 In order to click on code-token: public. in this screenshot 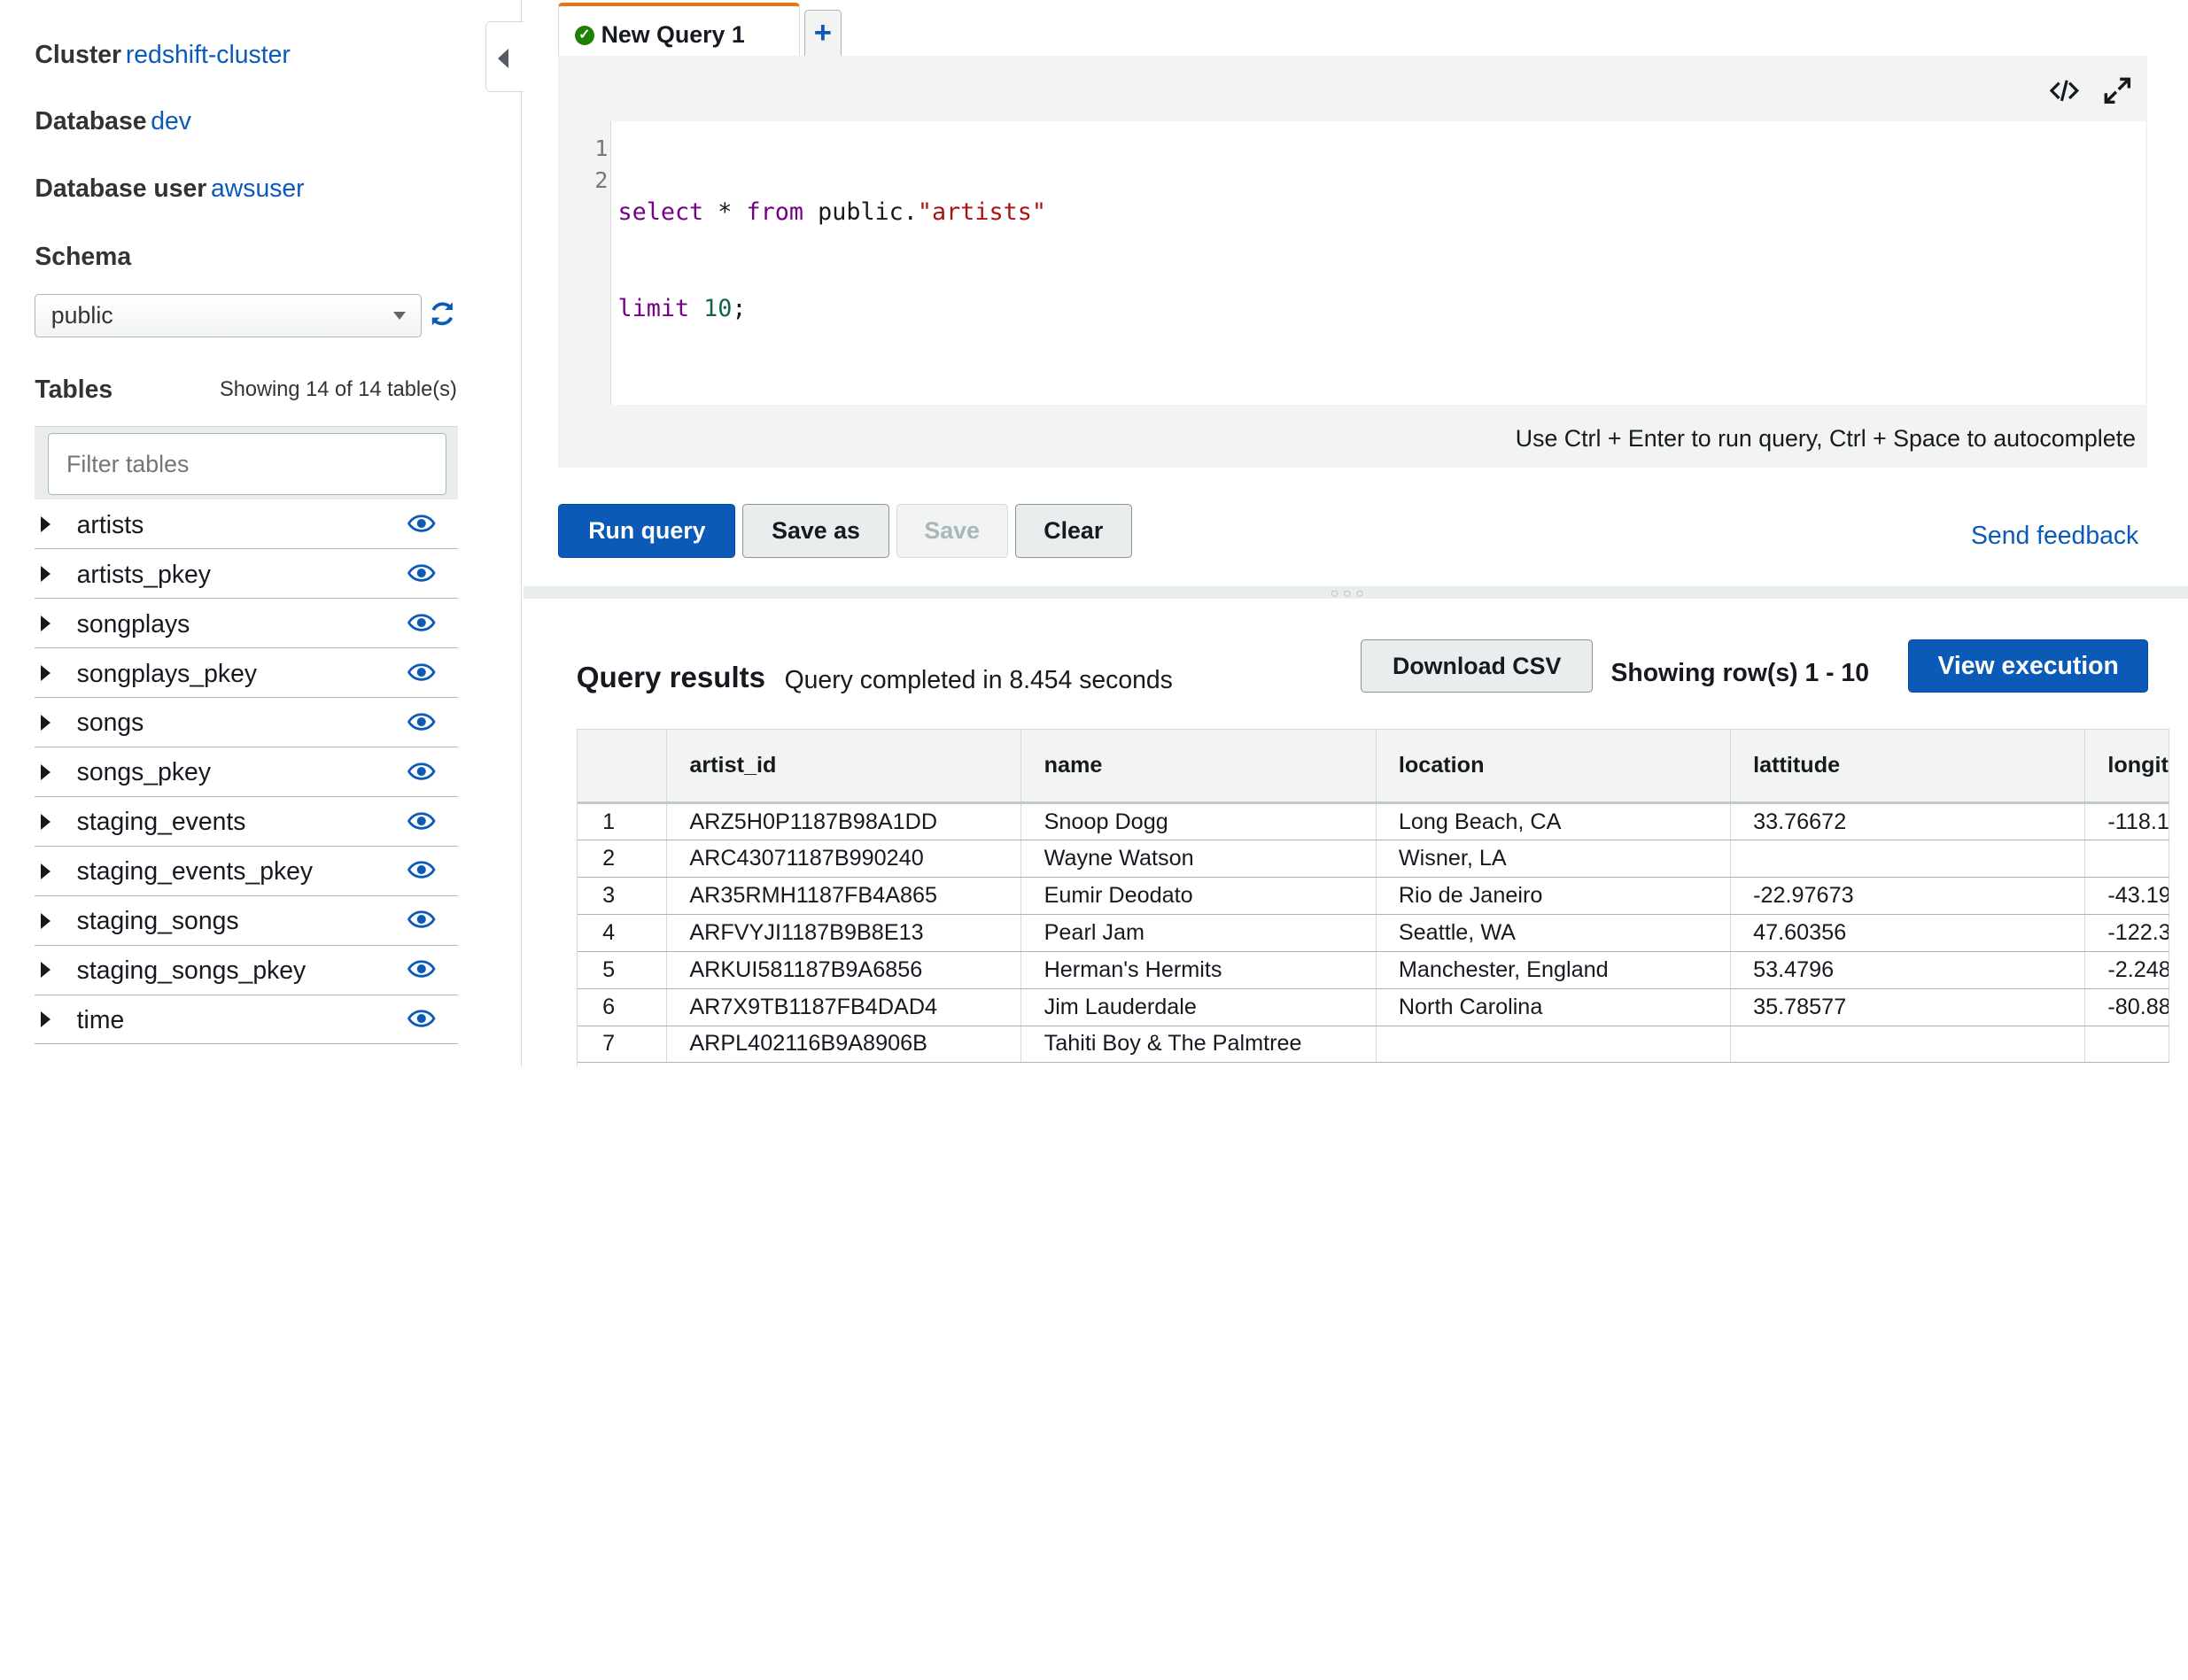, I will do `click(861, 212)`.